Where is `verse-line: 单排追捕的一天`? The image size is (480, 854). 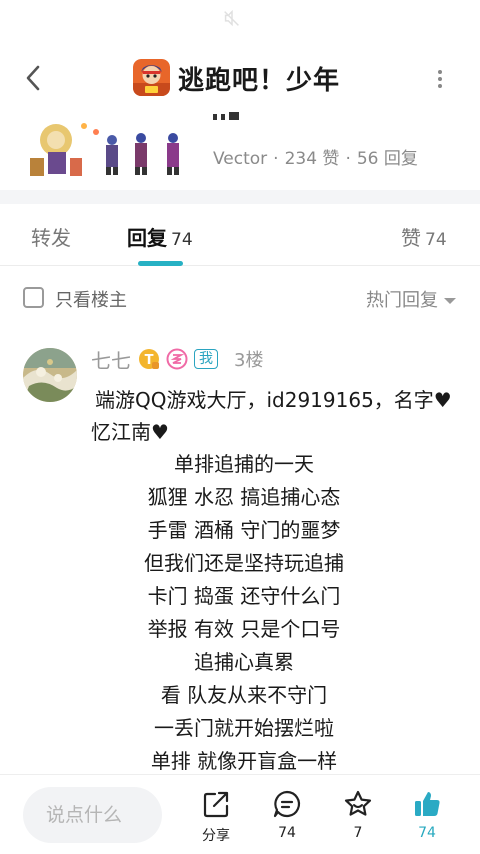
verse-line: 单排追捕的一天 is located at coordinates (244, 464).